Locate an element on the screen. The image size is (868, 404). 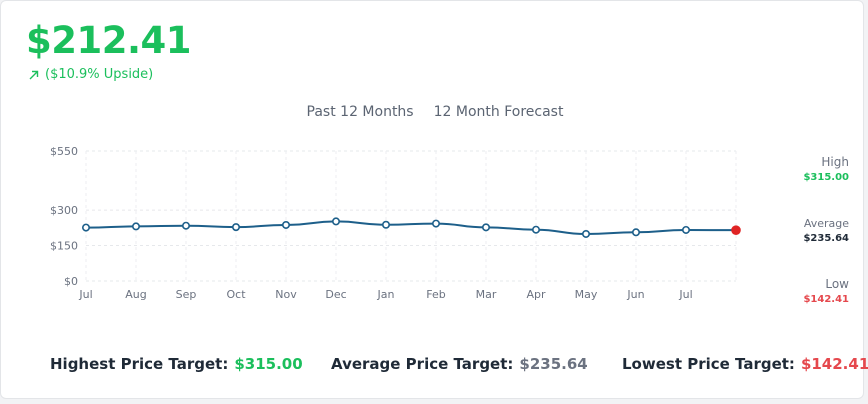
x-tick-label: Aug is located at coordinates (135, 294).